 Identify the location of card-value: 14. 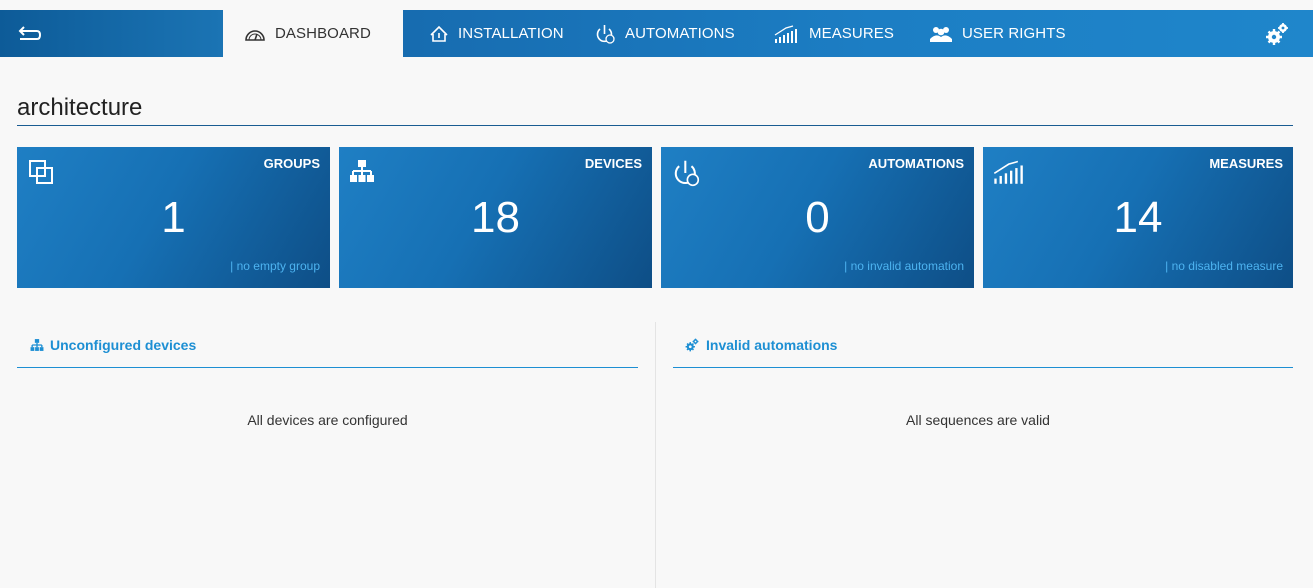
(1138, 217).